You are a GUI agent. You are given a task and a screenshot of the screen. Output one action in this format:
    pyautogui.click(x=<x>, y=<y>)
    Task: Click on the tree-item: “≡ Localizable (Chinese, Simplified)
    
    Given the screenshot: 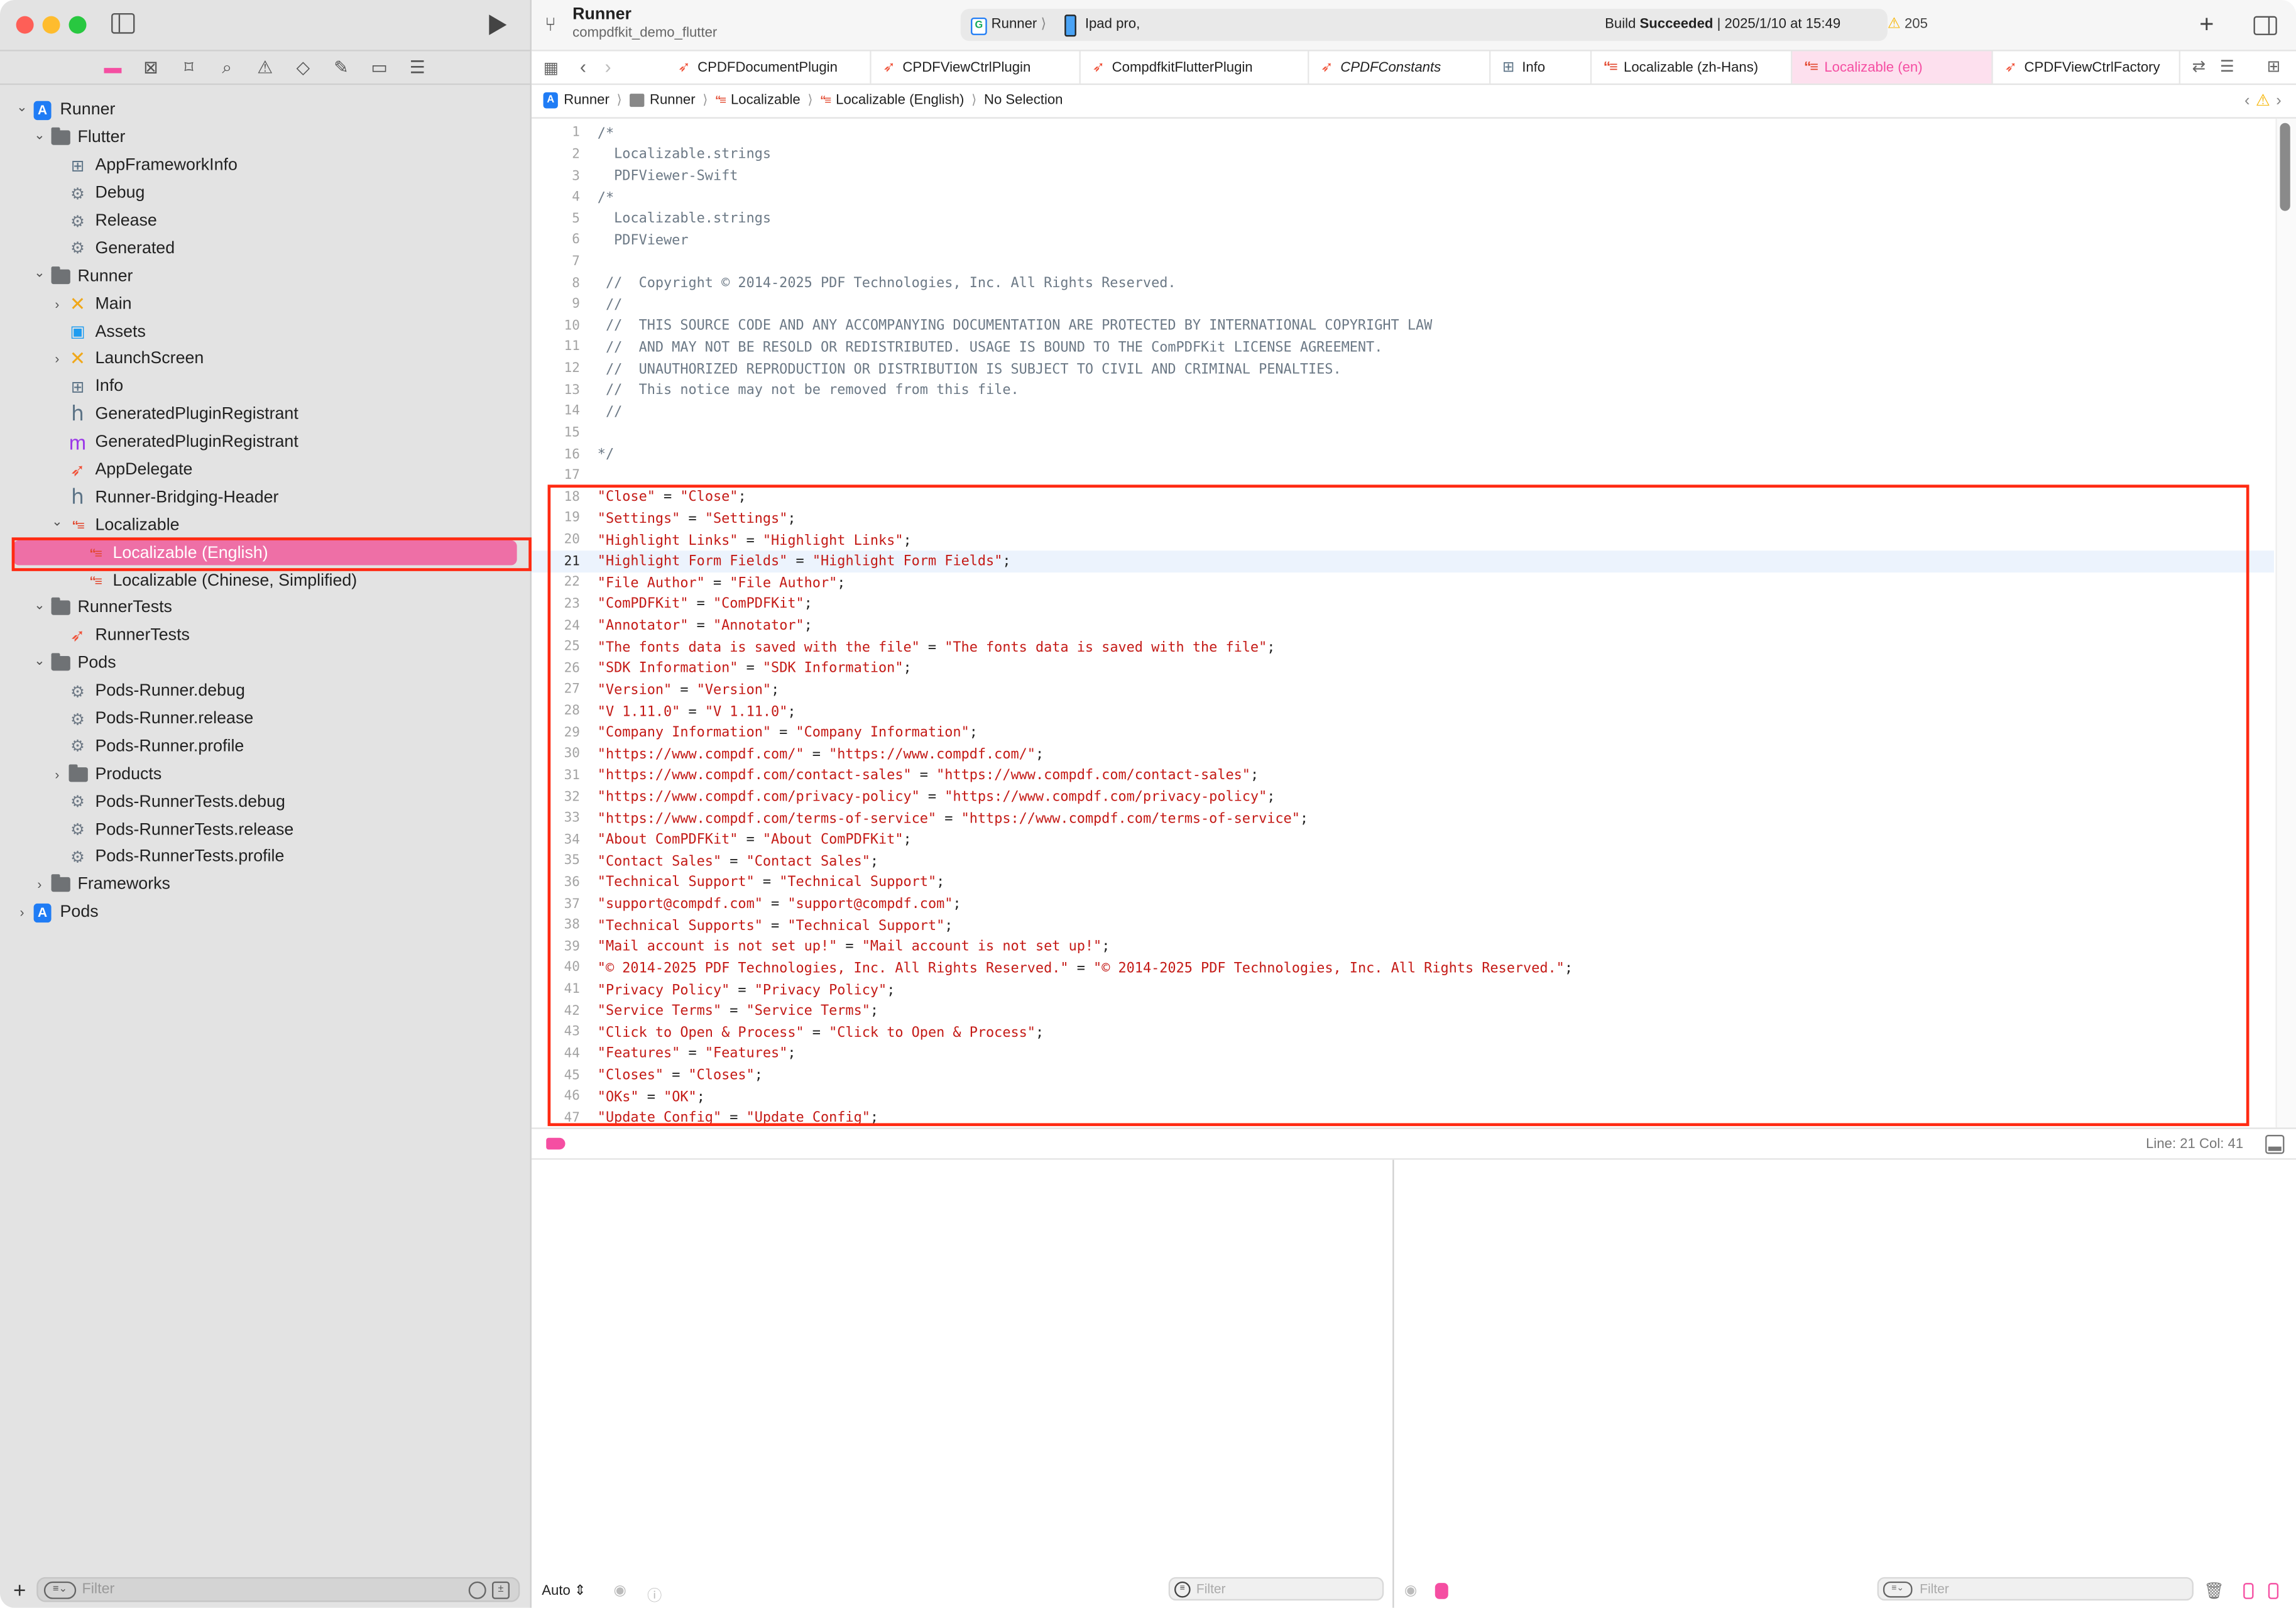 What is the action you would take?
    pyautogui.click(x=265, y=581)
    